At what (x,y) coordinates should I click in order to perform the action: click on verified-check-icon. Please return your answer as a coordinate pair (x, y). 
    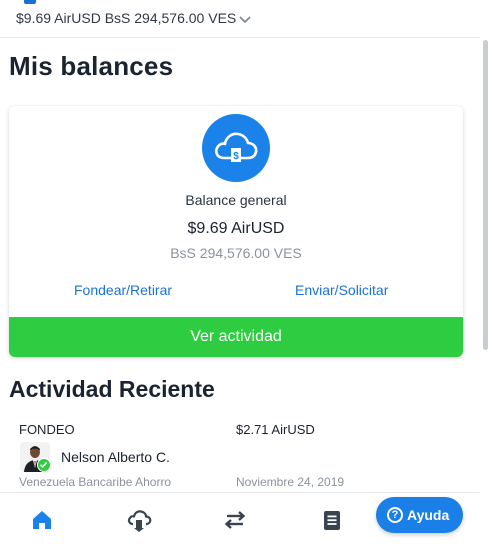
    Looking at the image, I should click on (44, 465).